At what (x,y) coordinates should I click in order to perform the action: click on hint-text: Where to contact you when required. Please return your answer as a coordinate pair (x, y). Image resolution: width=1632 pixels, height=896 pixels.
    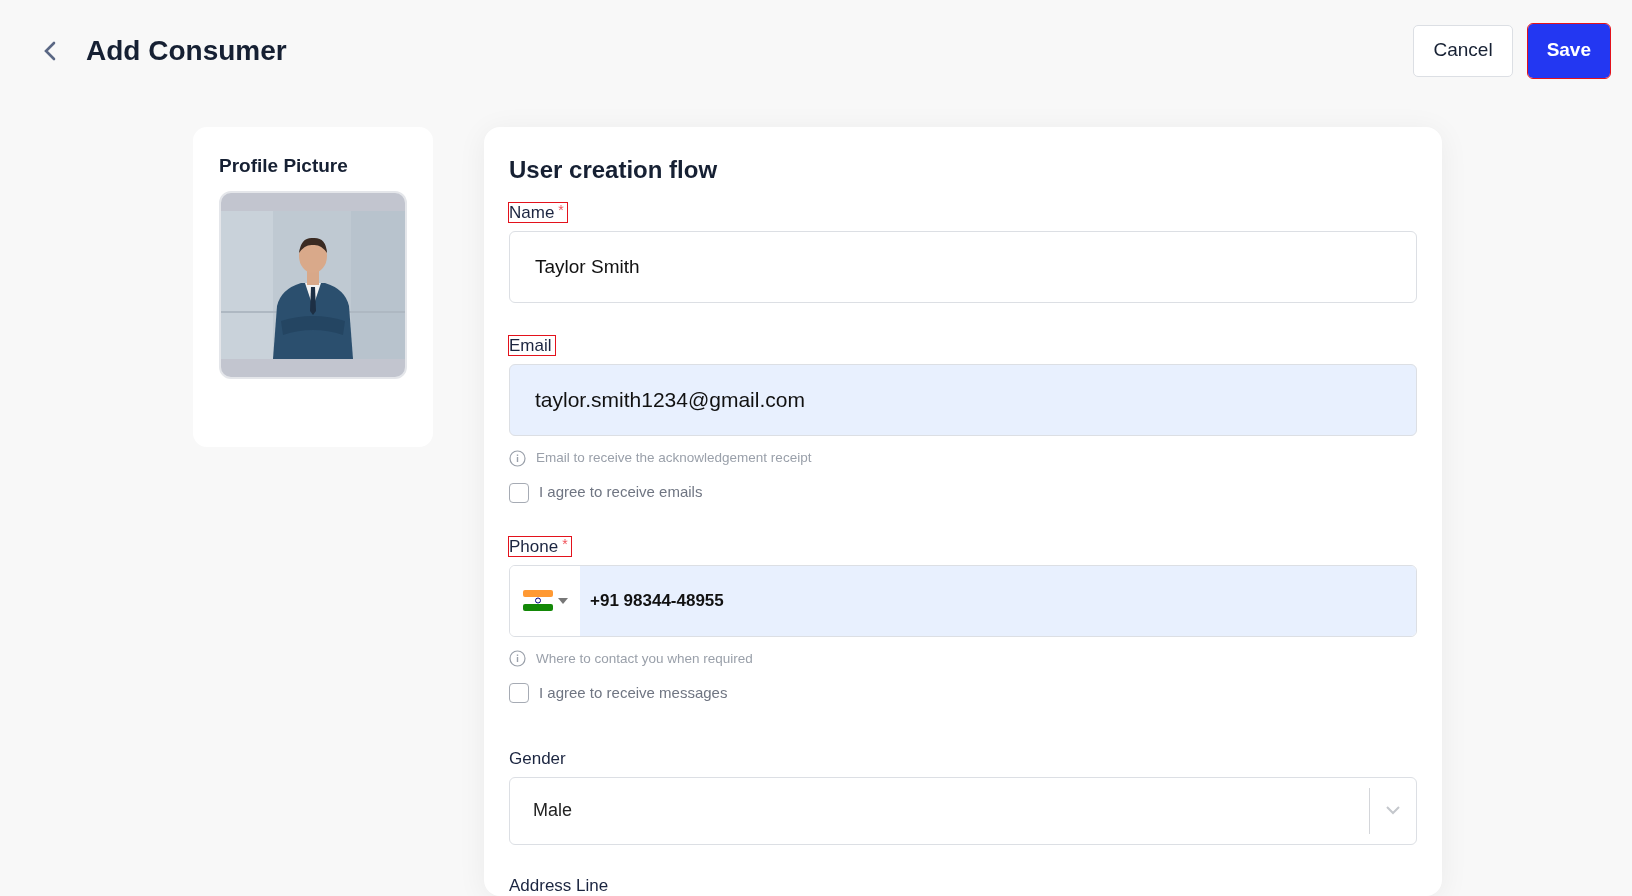
    Looking at the image, I should click on (644, 658).